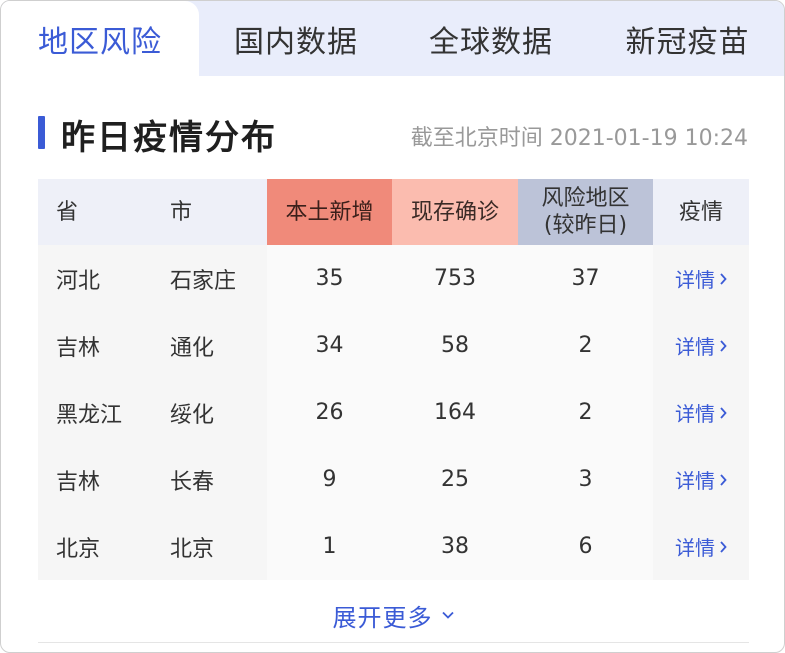 The image size is (785, 653). I want to click on update-timestamp: 截至北京时间 2021-01-19 10:24, so click(579, 138).